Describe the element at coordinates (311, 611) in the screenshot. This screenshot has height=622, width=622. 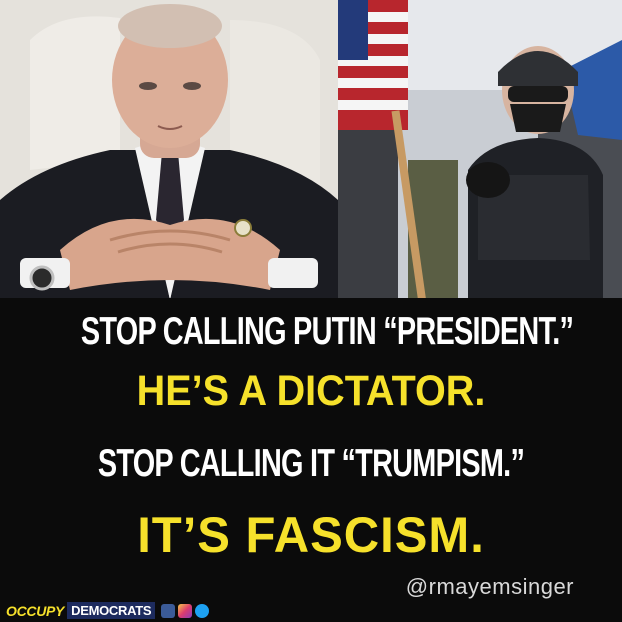
I see `footer-bar: OCCUPY DEMOCRATS` at that location.